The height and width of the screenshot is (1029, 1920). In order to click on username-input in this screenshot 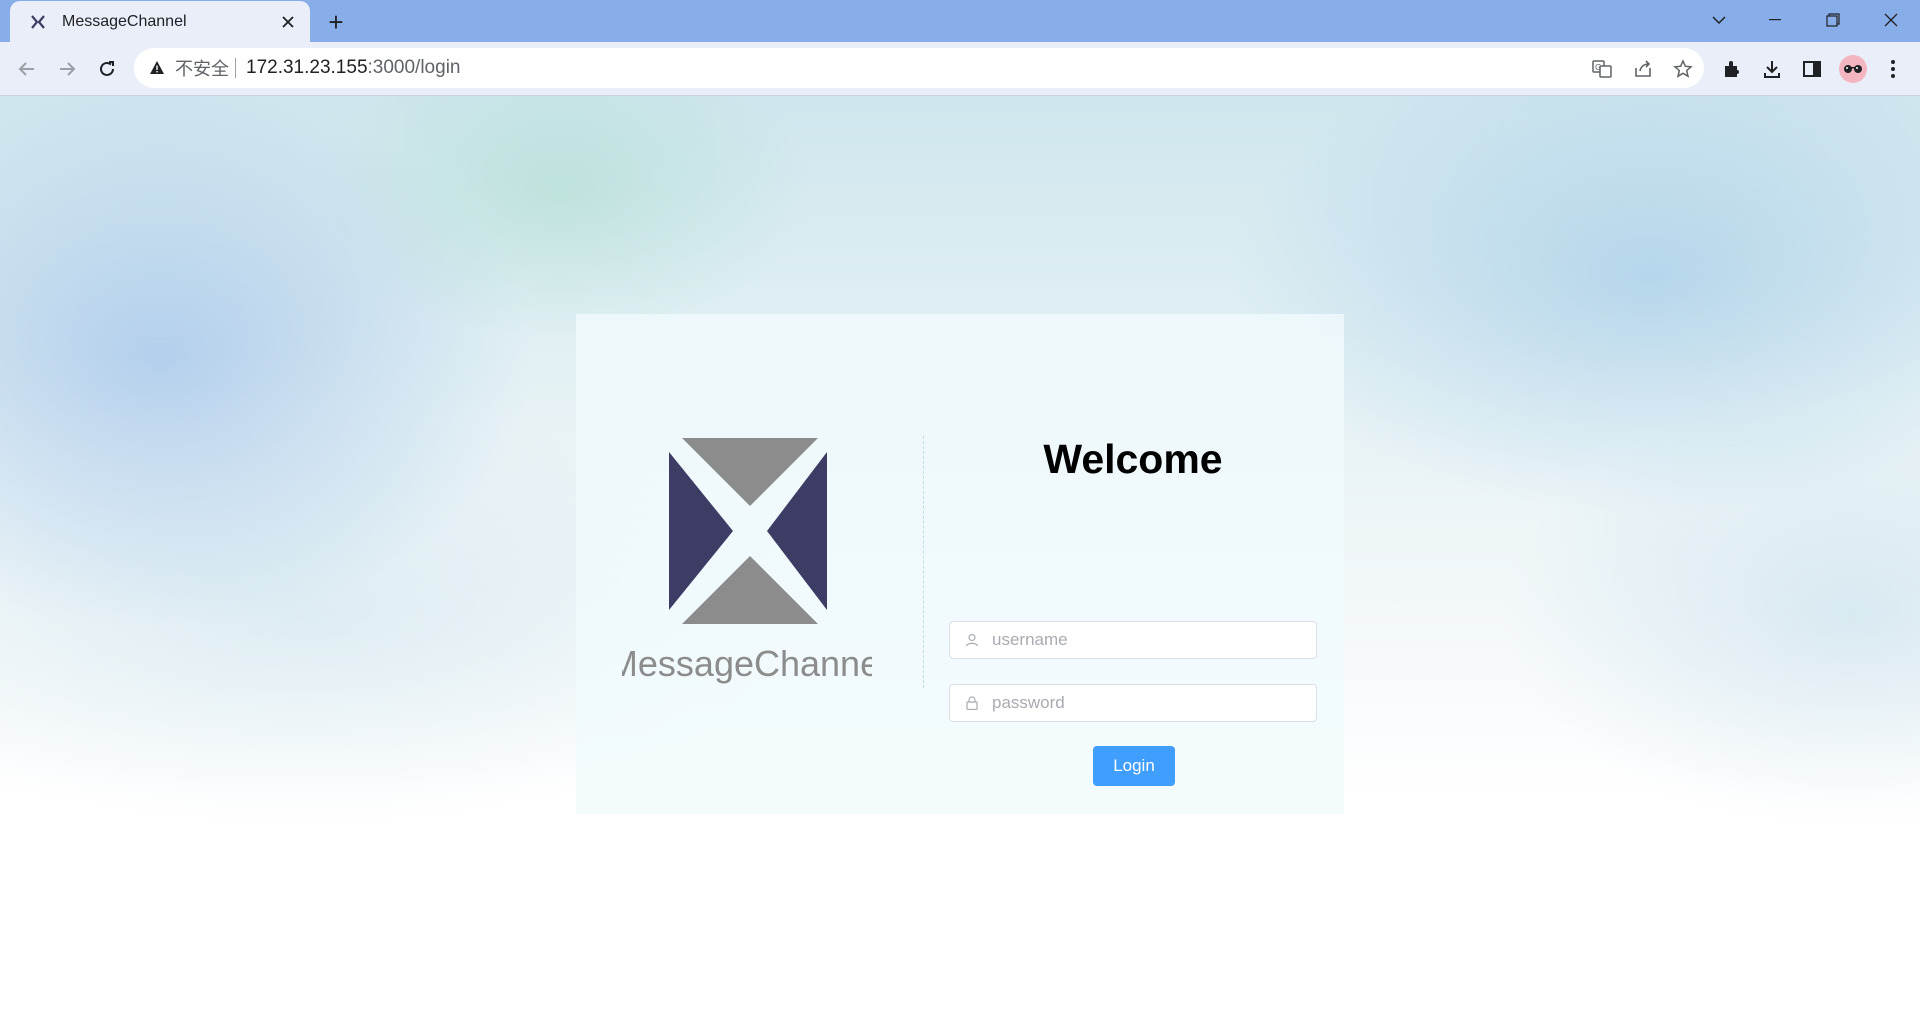, I will do `click(1153, 640)`.